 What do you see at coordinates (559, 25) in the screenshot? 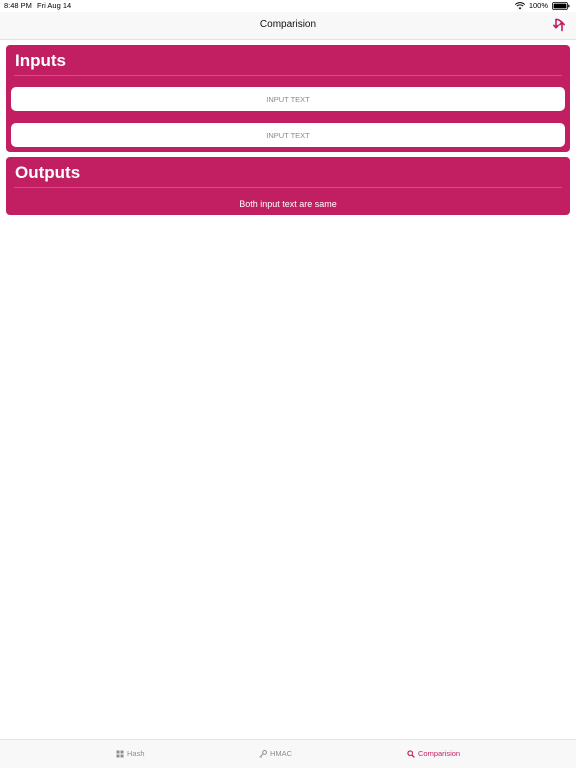
I see `arrow-swap-icon` at bounding box center [559, 25].